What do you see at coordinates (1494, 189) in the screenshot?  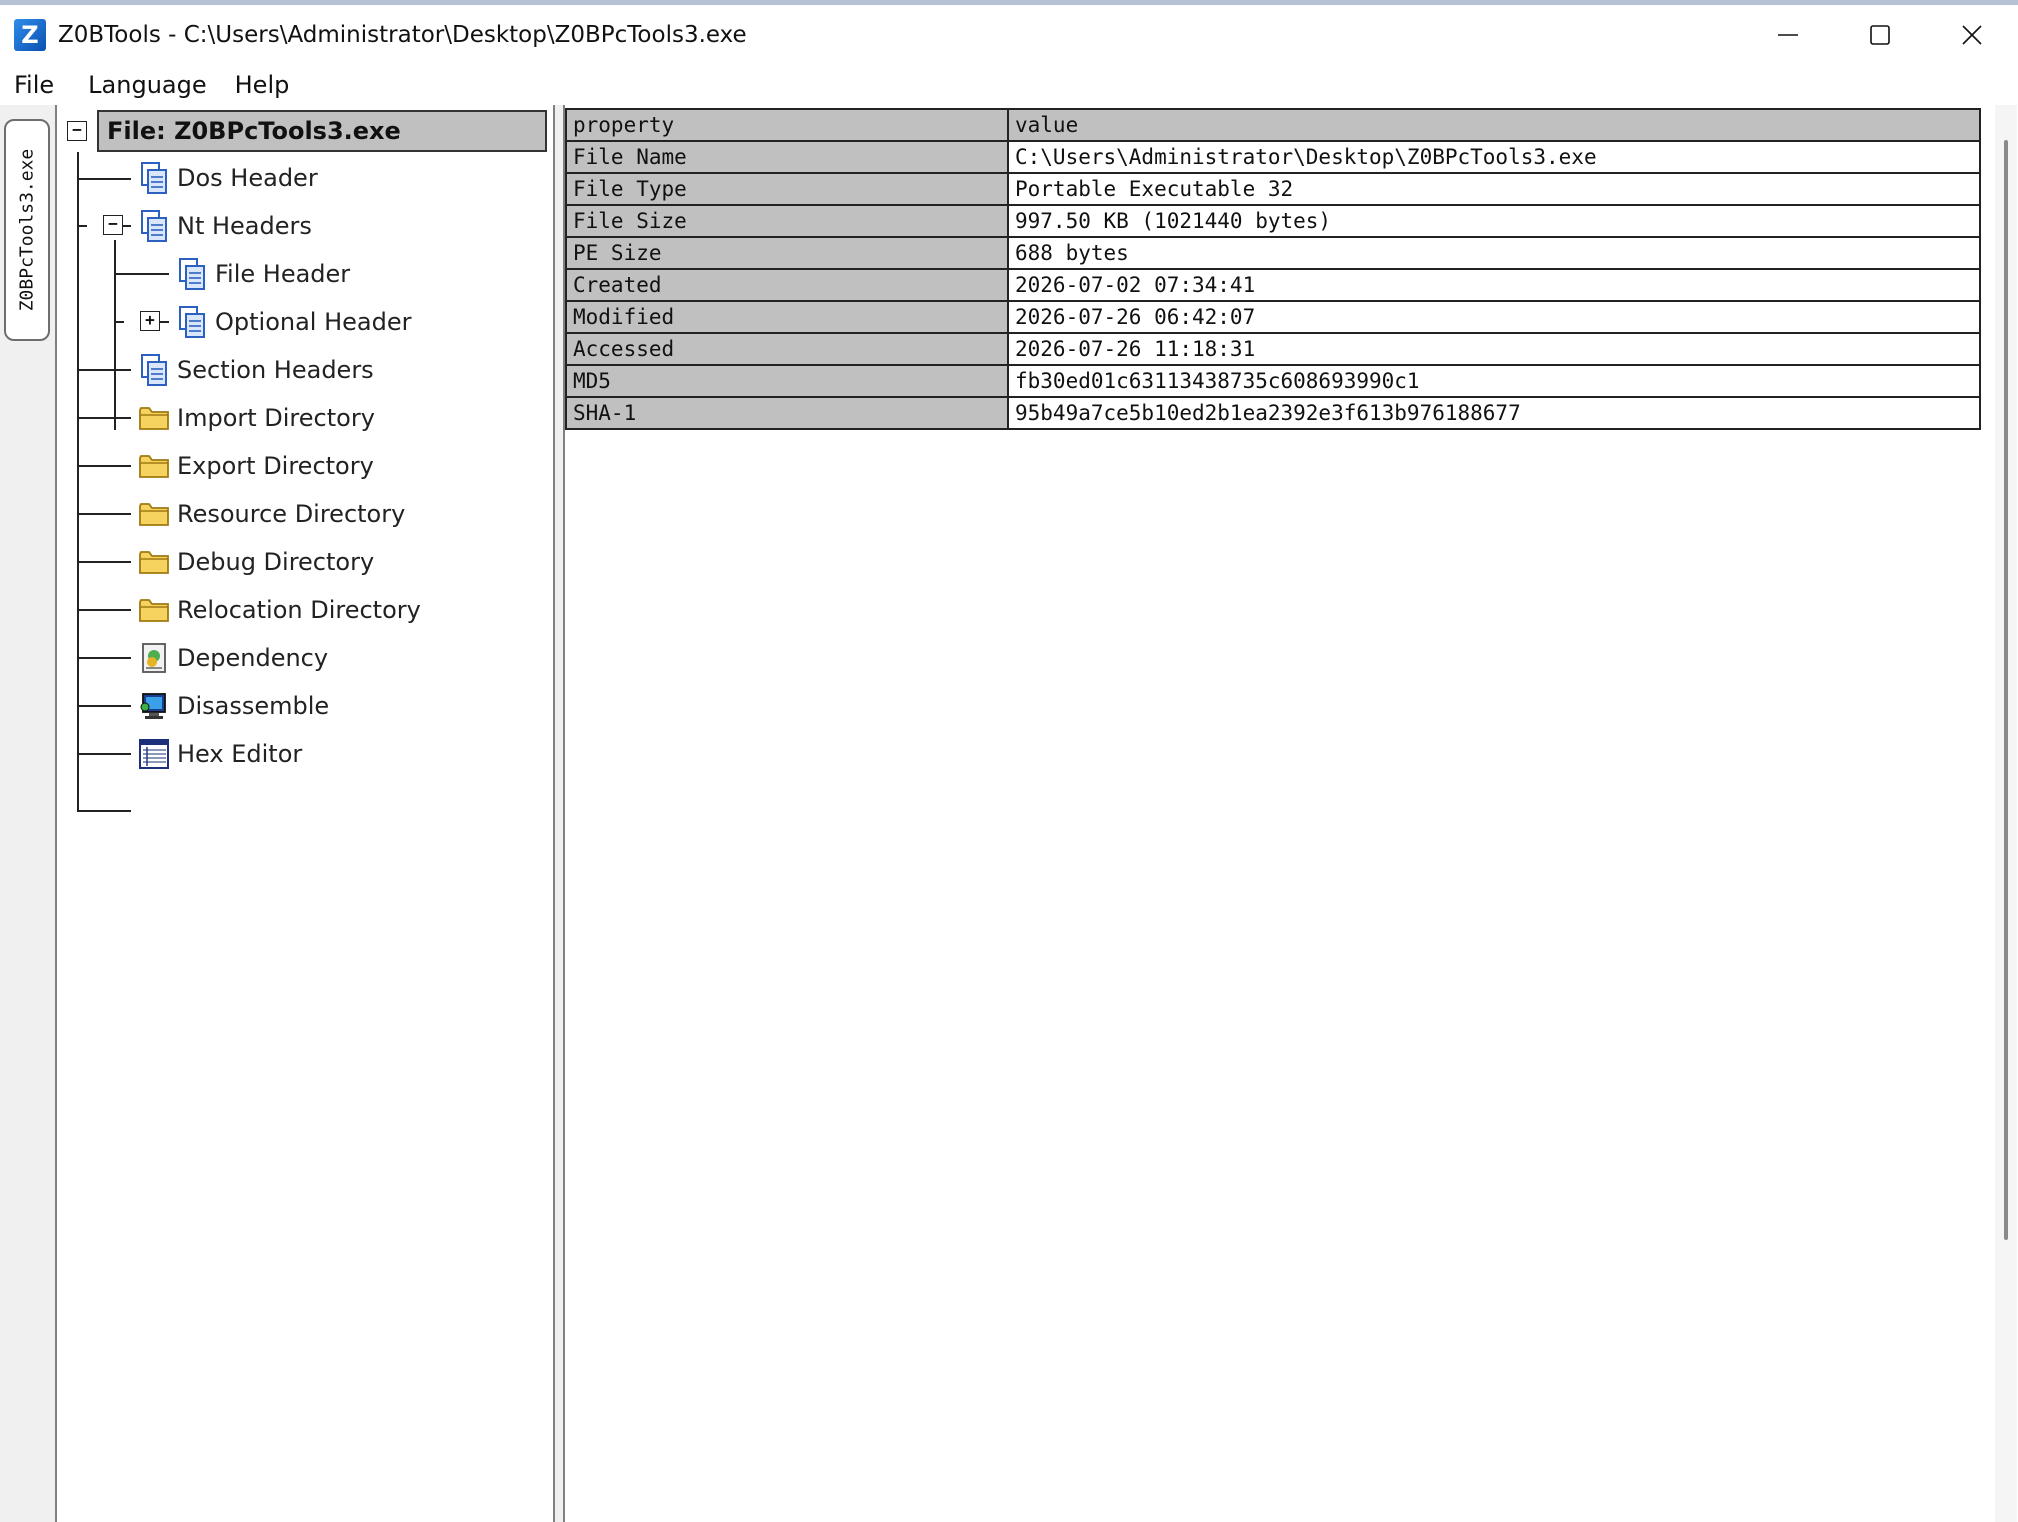 I see `value-cell: Portable Executable 32` at bounding box center [1494, 189].